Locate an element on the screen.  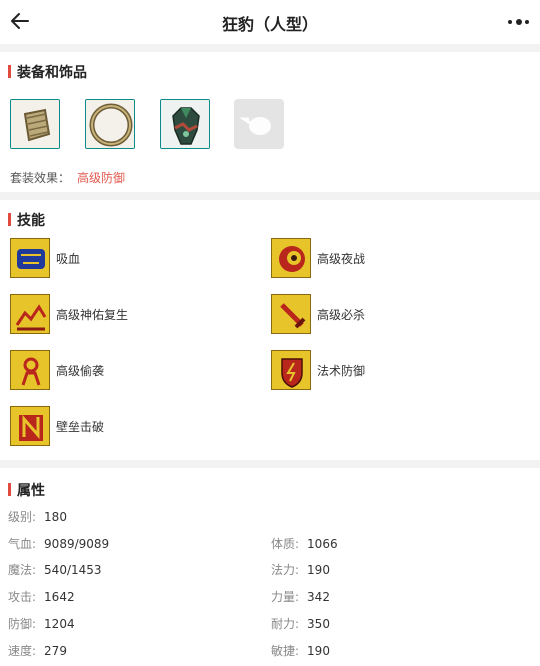
skill-name: 高级神佑复生 is located at coordinates (92, 315).